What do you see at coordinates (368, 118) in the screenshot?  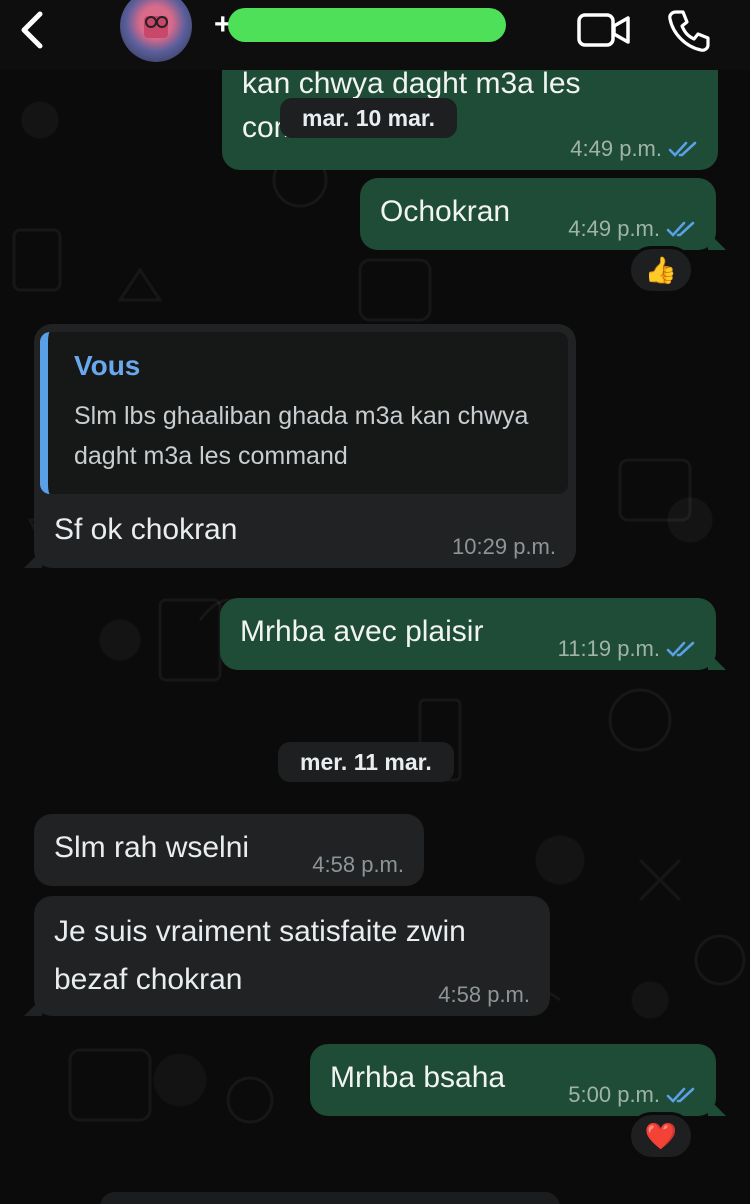 I see `date-separator: mar. 10 mar.` at bounding box center [368, 118].